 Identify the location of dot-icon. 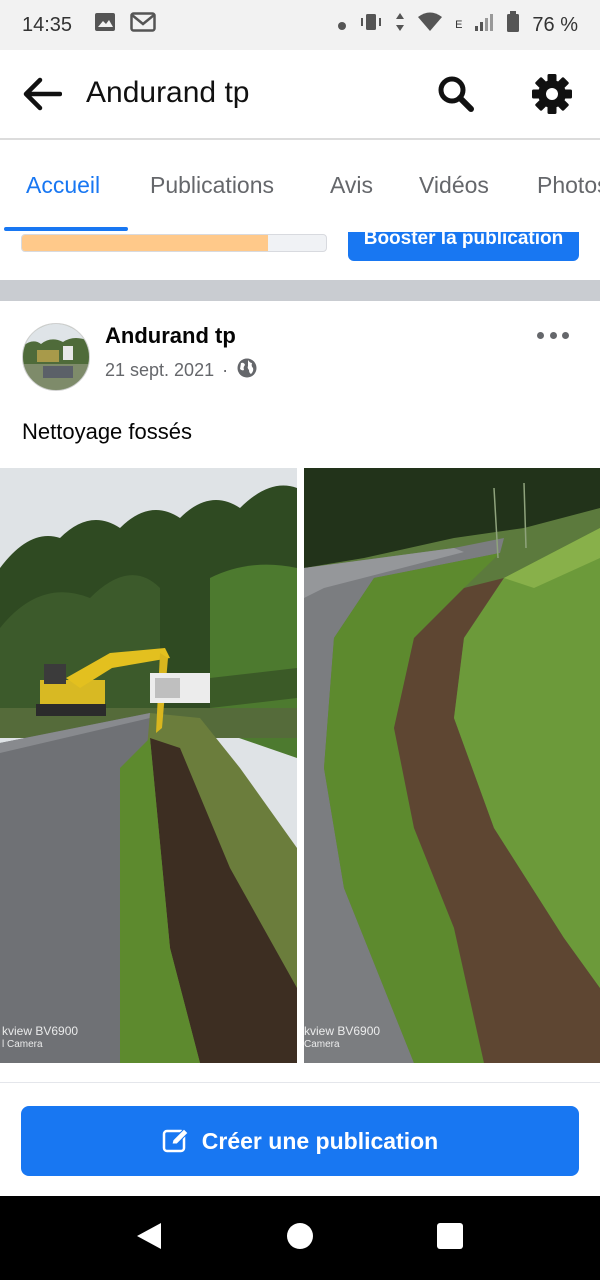
(342, 25).